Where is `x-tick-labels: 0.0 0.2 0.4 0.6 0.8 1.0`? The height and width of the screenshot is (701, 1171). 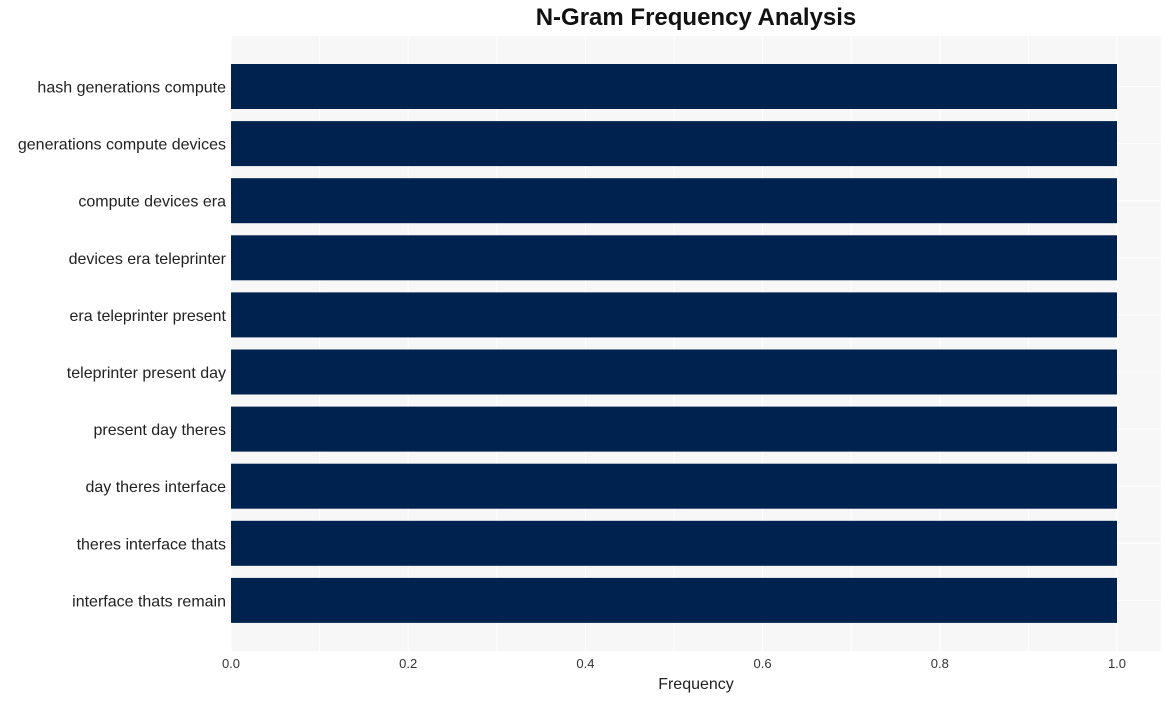 x-tick-labels: 0.0 0.2 0.4 0.6 0.8 1.0 is located at coordinates (674, 663).